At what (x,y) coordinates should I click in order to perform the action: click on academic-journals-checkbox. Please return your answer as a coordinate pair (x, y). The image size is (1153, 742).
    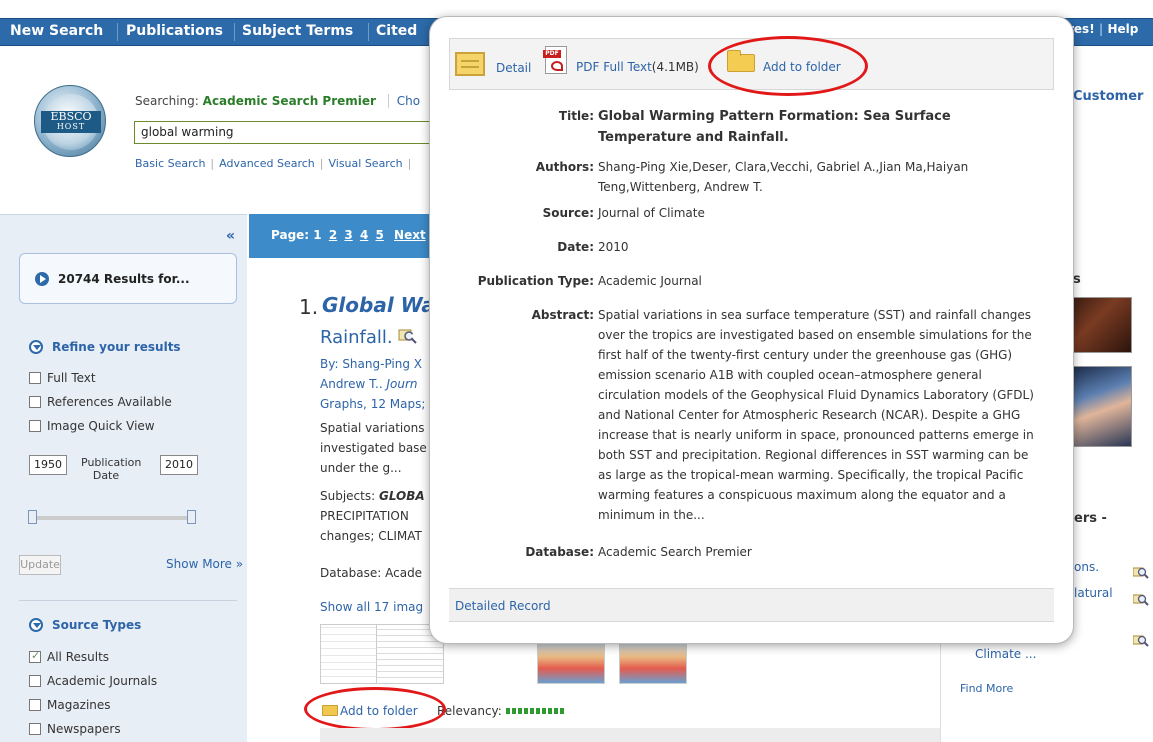
    Looking at the image, I should click on (35, 681).